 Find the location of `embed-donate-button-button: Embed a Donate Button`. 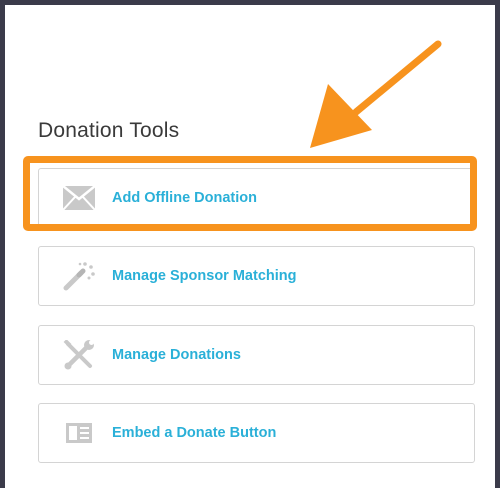

embed-donate-button-button: Embed a Donate Button is located at coordinates (256, 433).